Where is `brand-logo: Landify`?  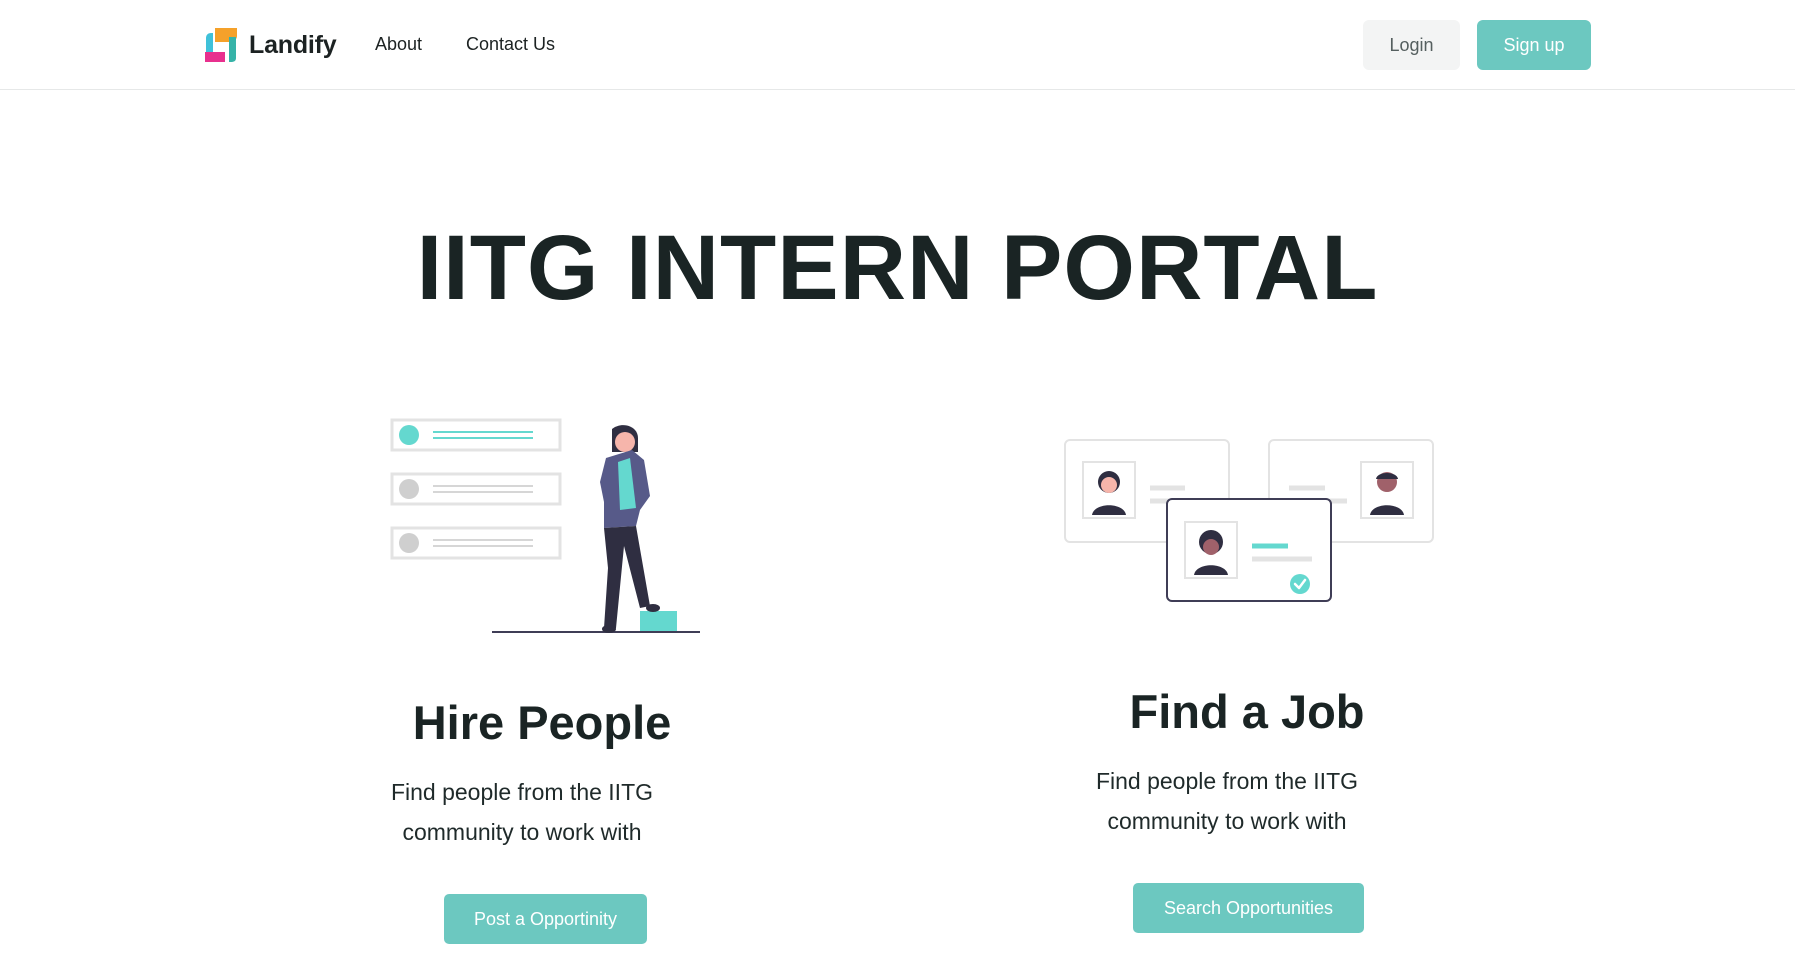 brand-logo: Landify is located at coordinates (270, 45).